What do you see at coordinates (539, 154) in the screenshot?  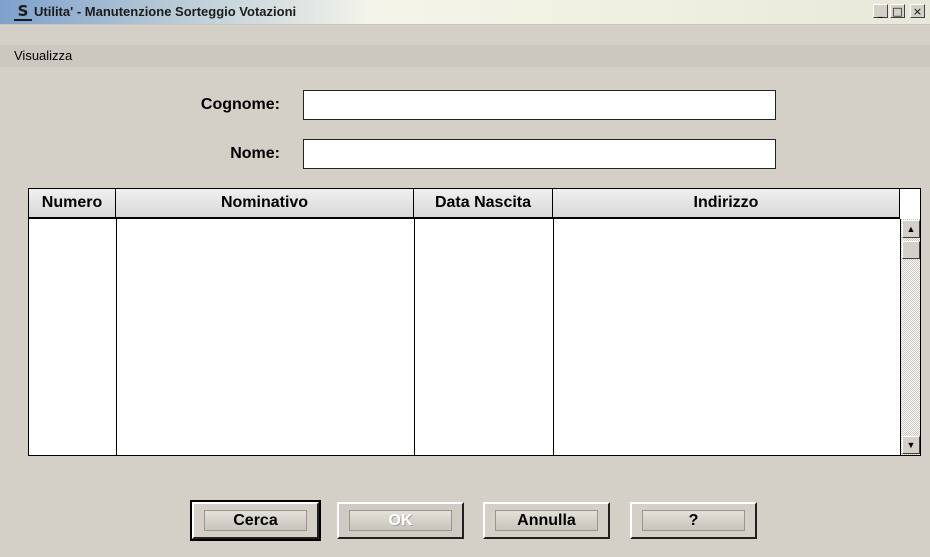 I see `nome-input` at bounding box center [539, 154].